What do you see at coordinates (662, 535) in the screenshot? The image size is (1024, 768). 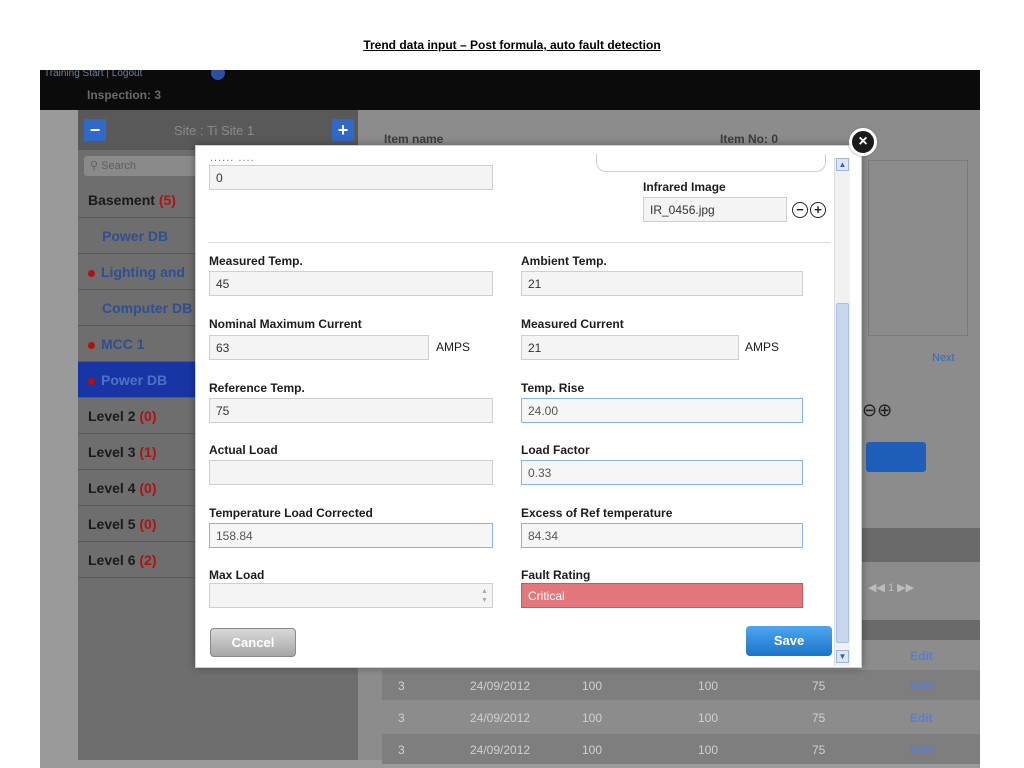 I see `excess-ref-field: 84.34` at bounding box center [662, 535].